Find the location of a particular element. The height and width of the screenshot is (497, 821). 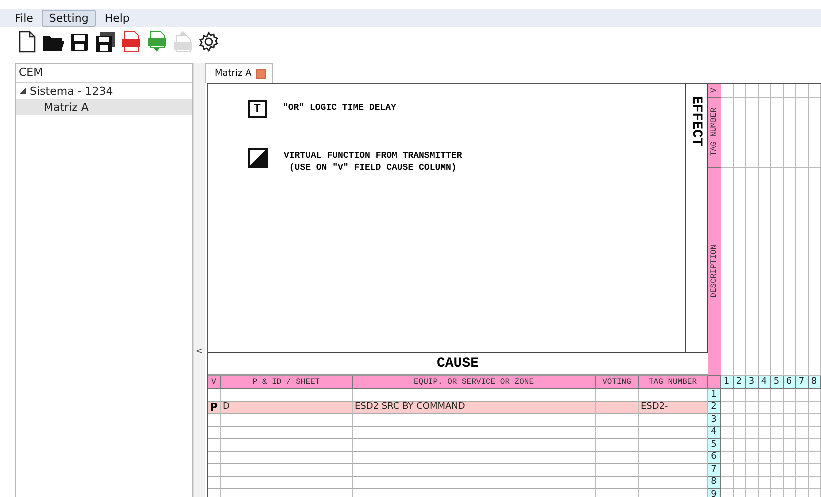

column-number: 3 is located at coordinates (752, 382).